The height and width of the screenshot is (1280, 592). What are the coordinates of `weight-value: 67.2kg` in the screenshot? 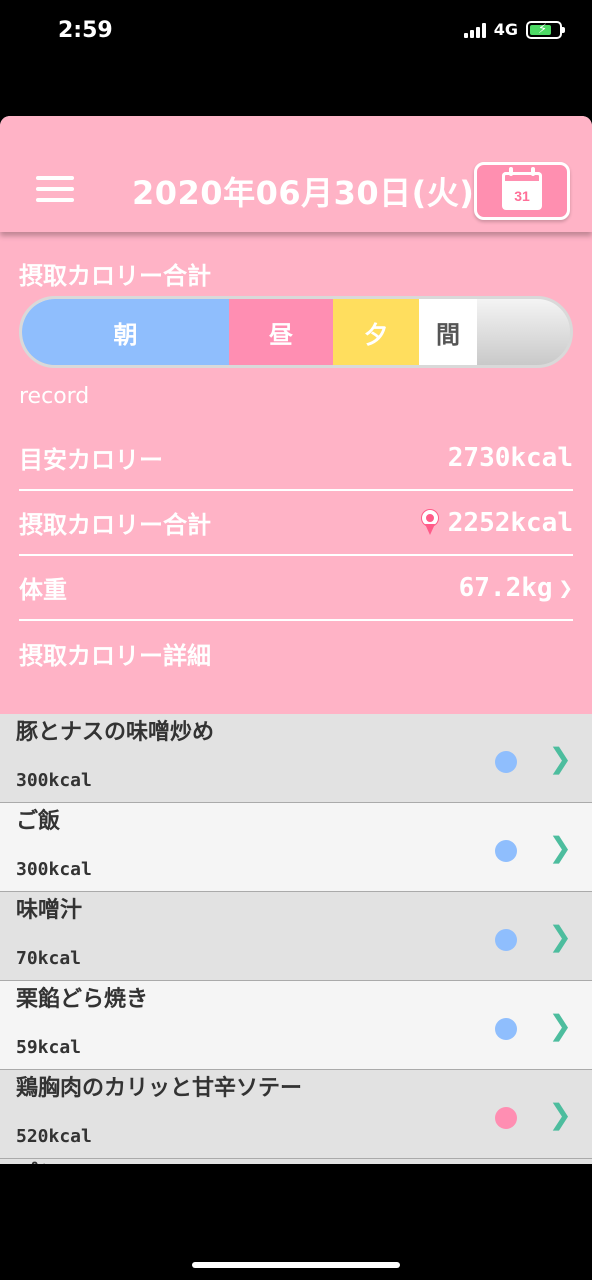 It's located at (505, 587).